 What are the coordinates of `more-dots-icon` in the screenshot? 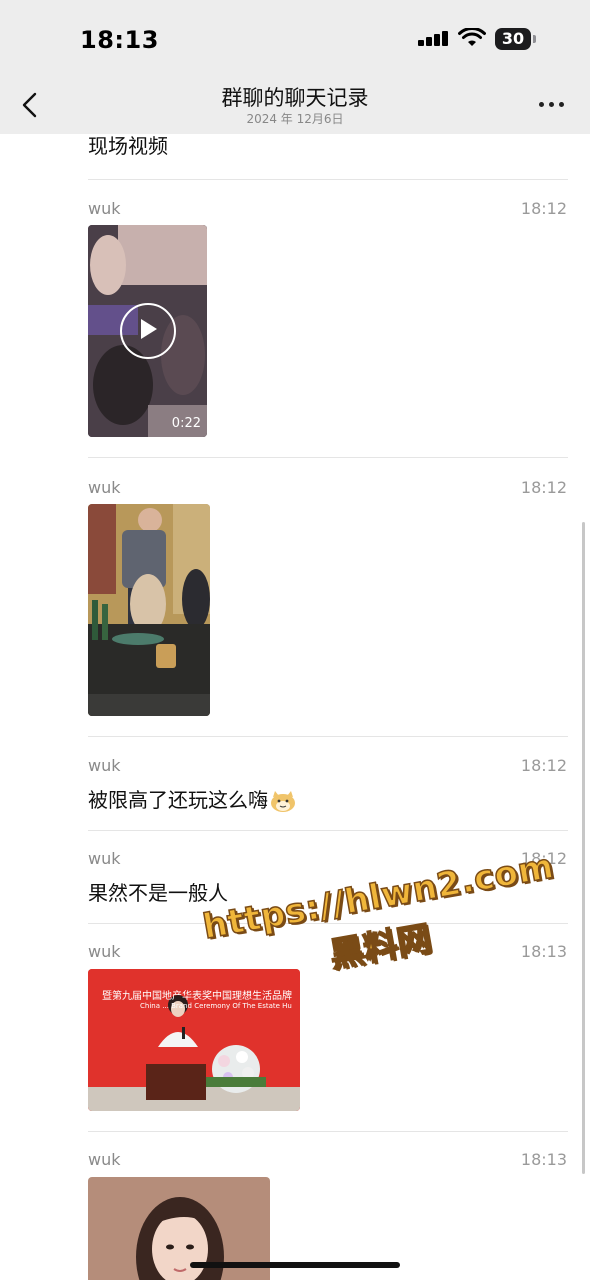 It's located at (552, 105).